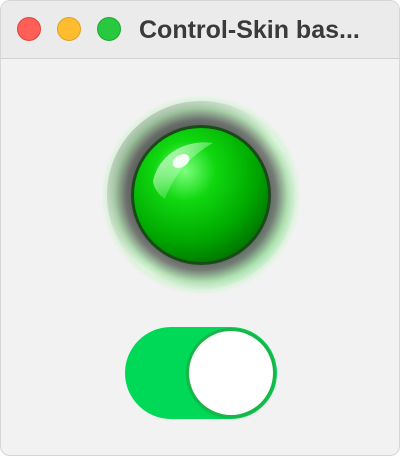  Describe the element at coordinates (29, 29) in the screenshot. I see `close-window-button` at that location.